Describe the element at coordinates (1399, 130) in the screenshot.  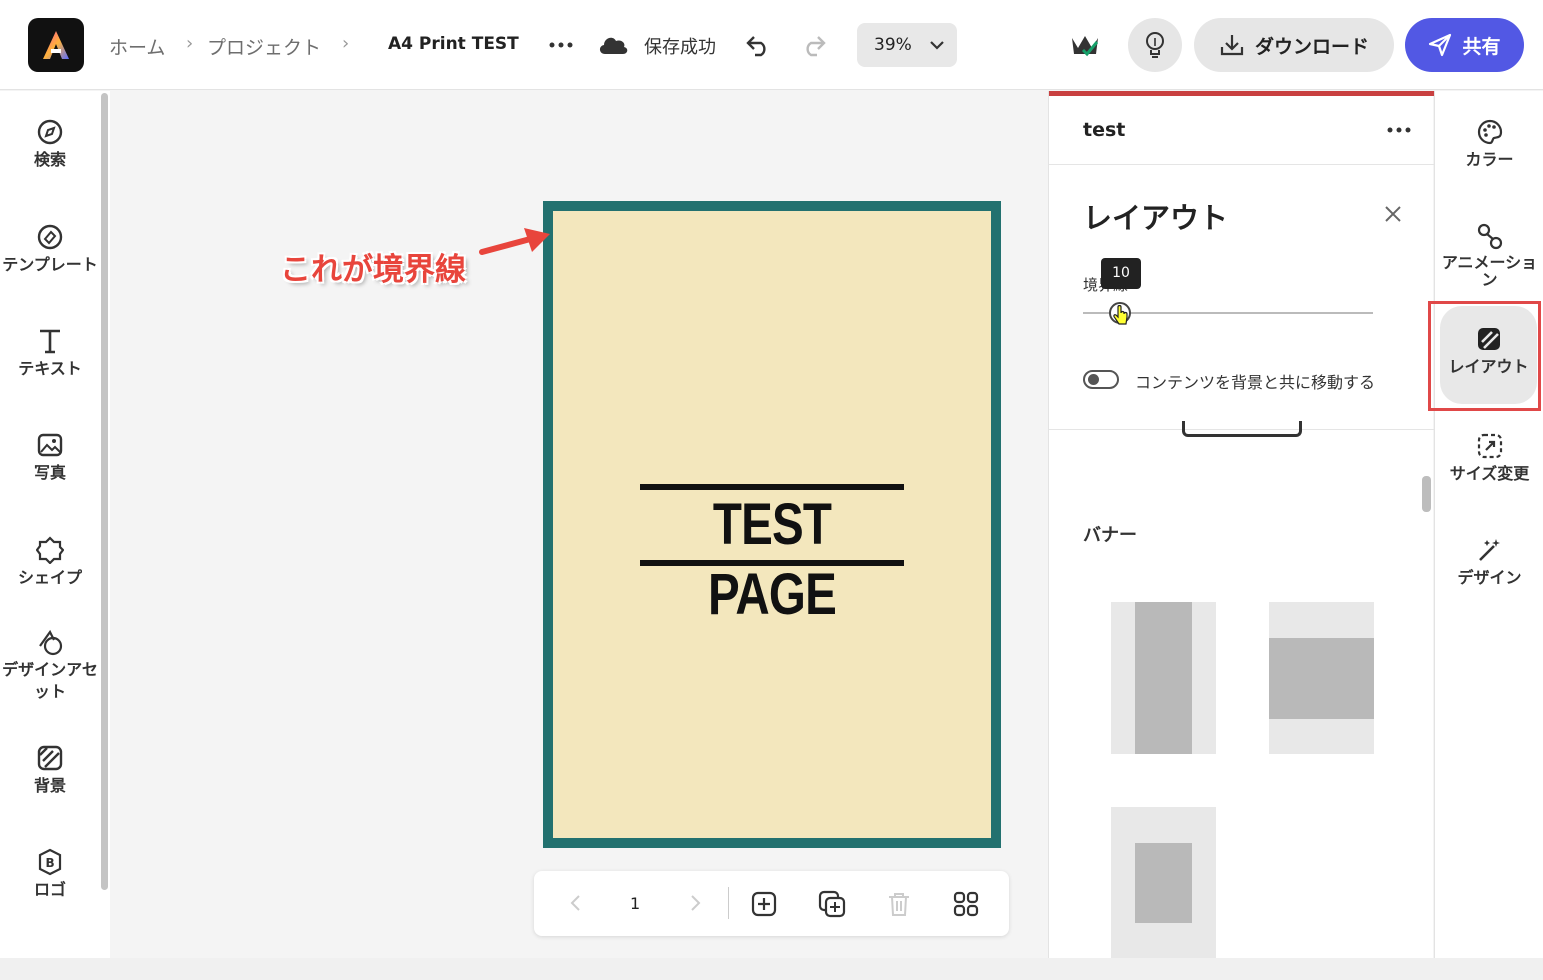
I see `panel-more-icon` at that location.